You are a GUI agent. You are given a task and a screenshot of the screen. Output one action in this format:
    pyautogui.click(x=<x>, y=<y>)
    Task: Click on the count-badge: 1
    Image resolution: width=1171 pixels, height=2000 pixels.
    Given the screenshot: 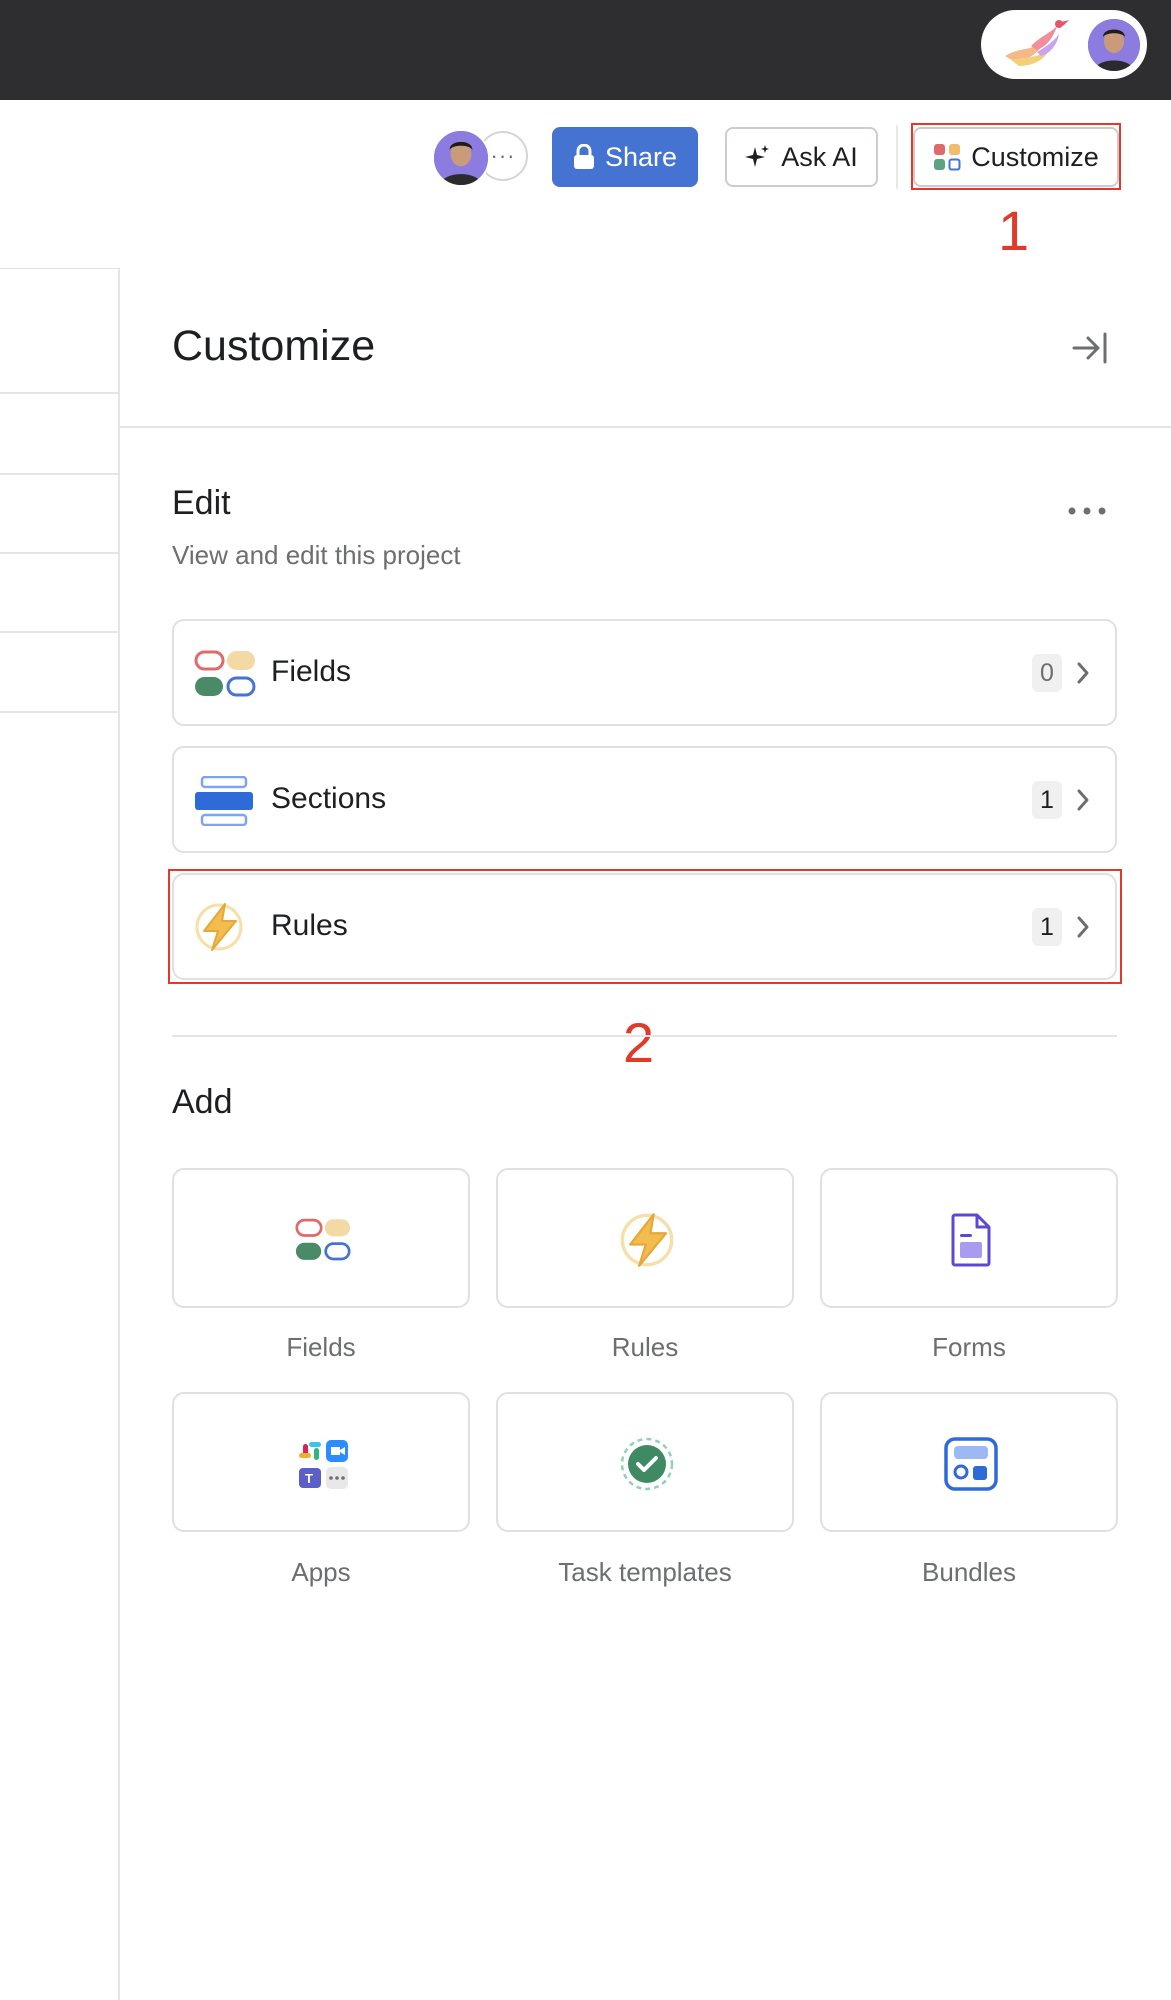 What is the action you would take?
    pyautogui.click(x=1047, y=800)
    